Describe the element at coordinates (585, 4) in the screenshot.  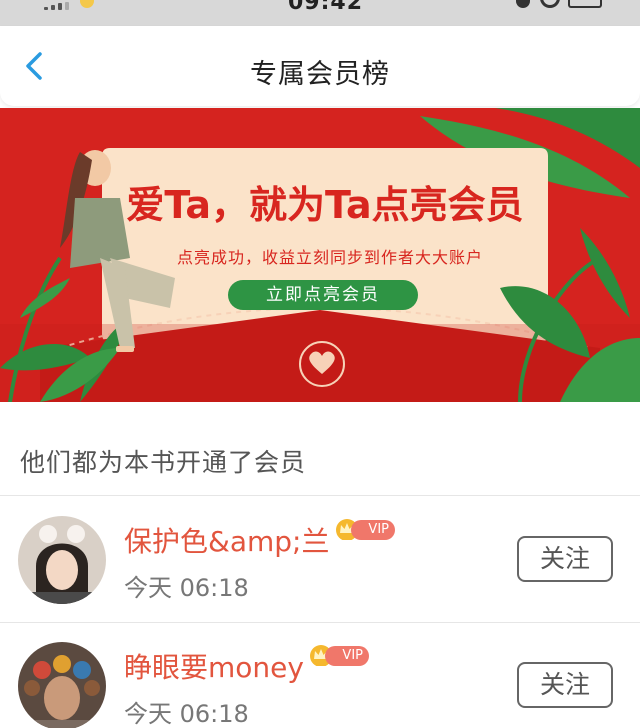
I see `battery-icon: 86` at that location.